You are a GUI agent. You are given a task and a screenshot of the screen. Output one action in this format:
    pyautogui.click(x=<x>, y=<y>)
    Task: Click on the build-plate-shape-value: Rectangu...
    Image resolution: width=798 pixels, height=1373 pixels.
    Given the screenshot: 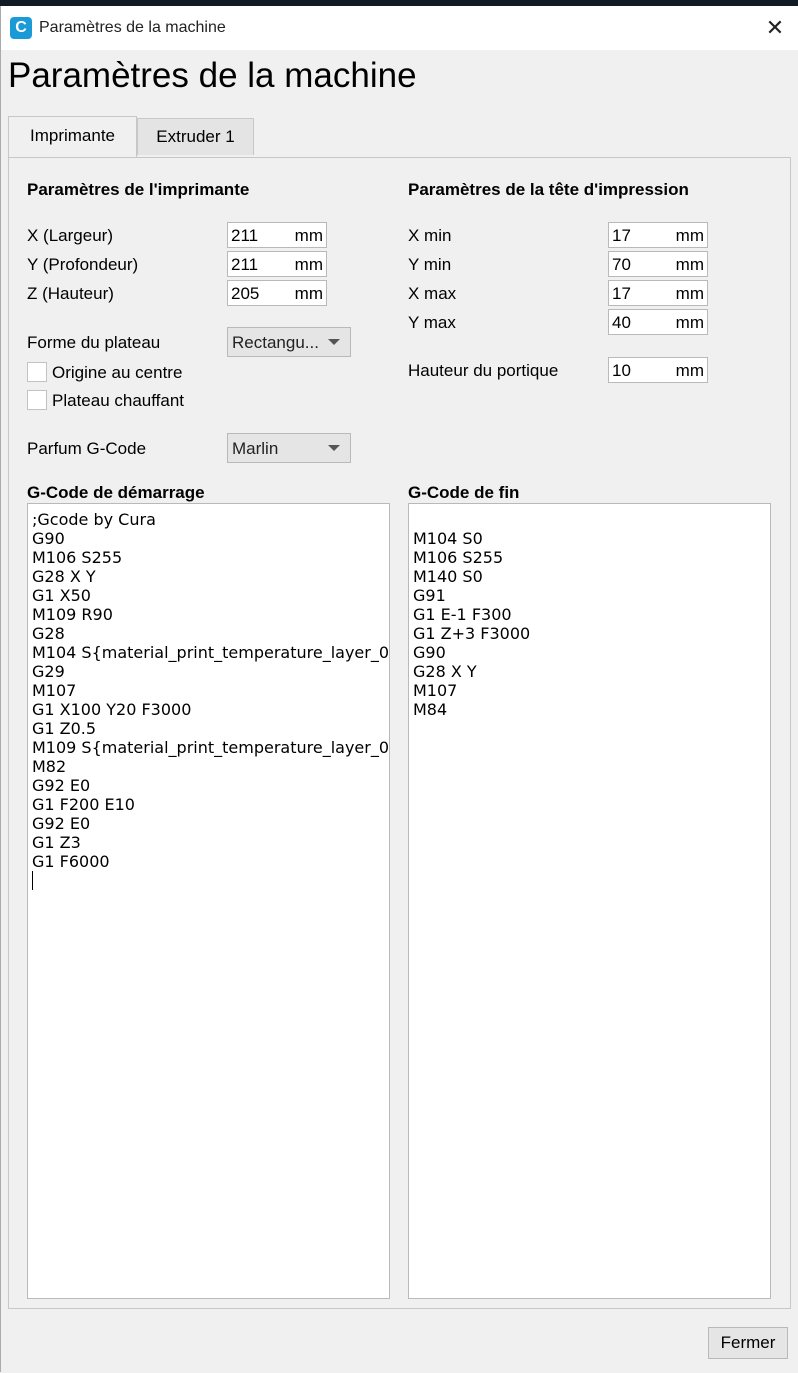 What is the action you would take?
    pyautogui.click(x=275, y=342)
    